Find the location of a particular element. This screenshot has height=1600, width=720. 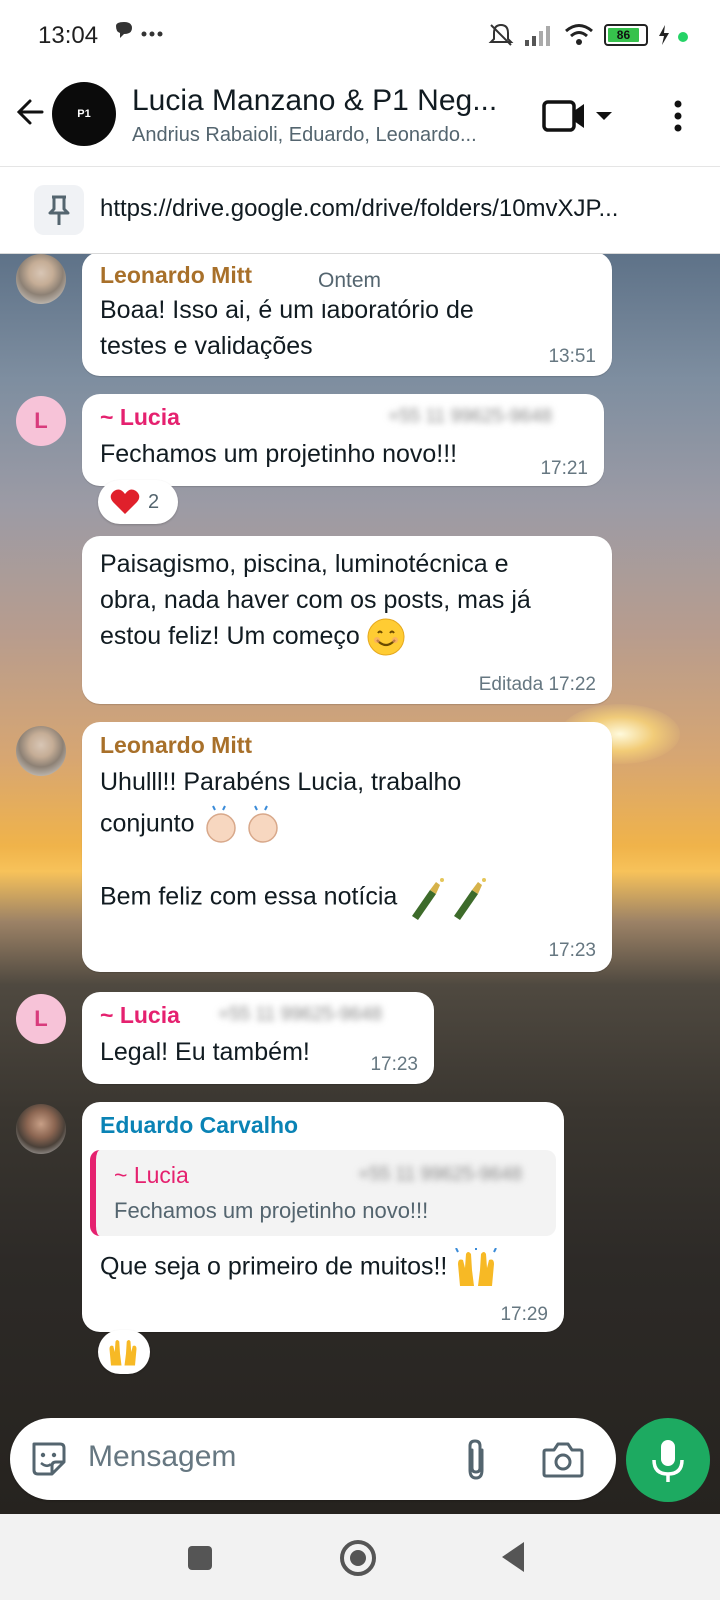

message-line: estou feliz! Um começo is located at coordinates (315, 637).